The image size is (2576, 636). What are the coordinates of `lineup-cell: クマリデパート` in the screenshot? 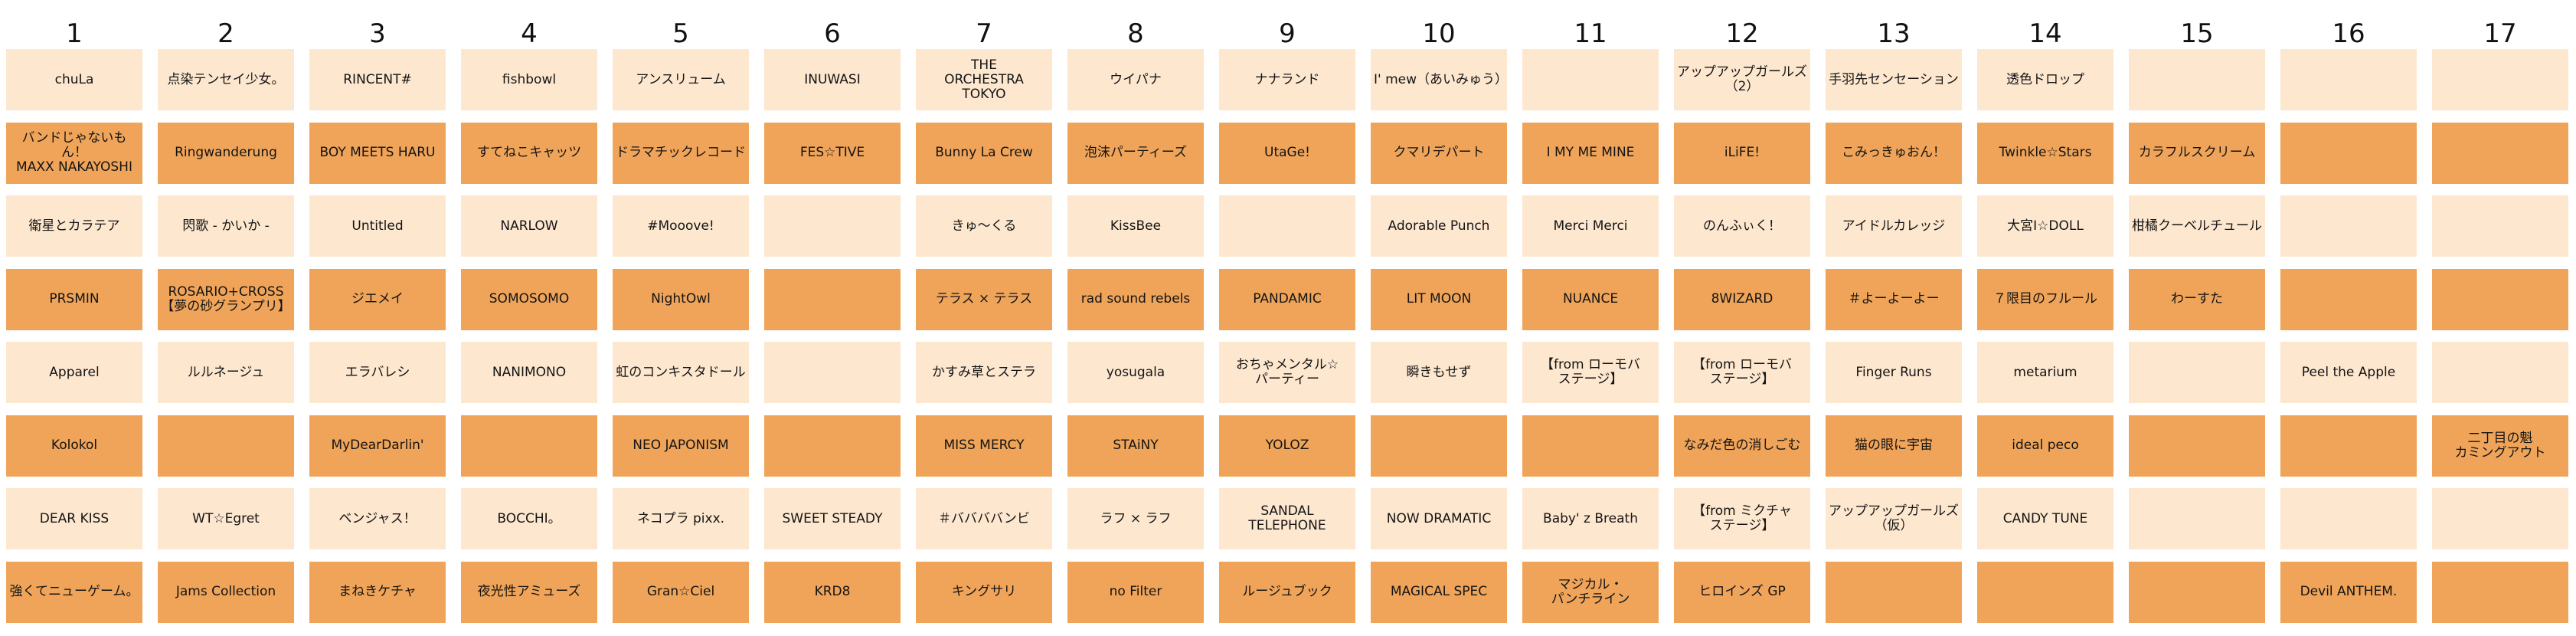 It's located at (1439, 153).